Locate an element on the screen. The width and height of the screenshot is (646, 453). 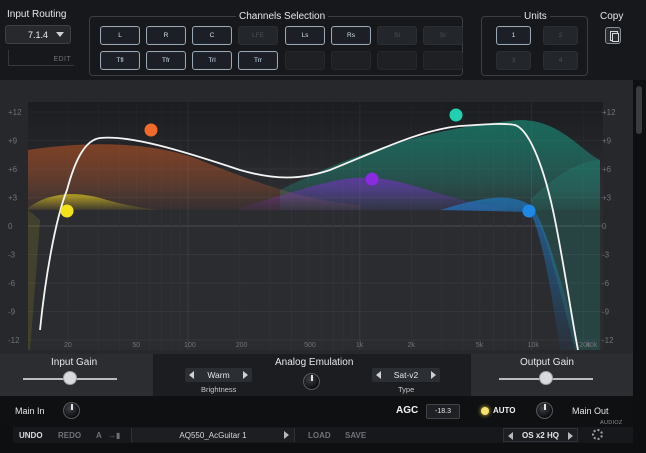
x-tick-label: 500 is located at coordinates (310, 345).